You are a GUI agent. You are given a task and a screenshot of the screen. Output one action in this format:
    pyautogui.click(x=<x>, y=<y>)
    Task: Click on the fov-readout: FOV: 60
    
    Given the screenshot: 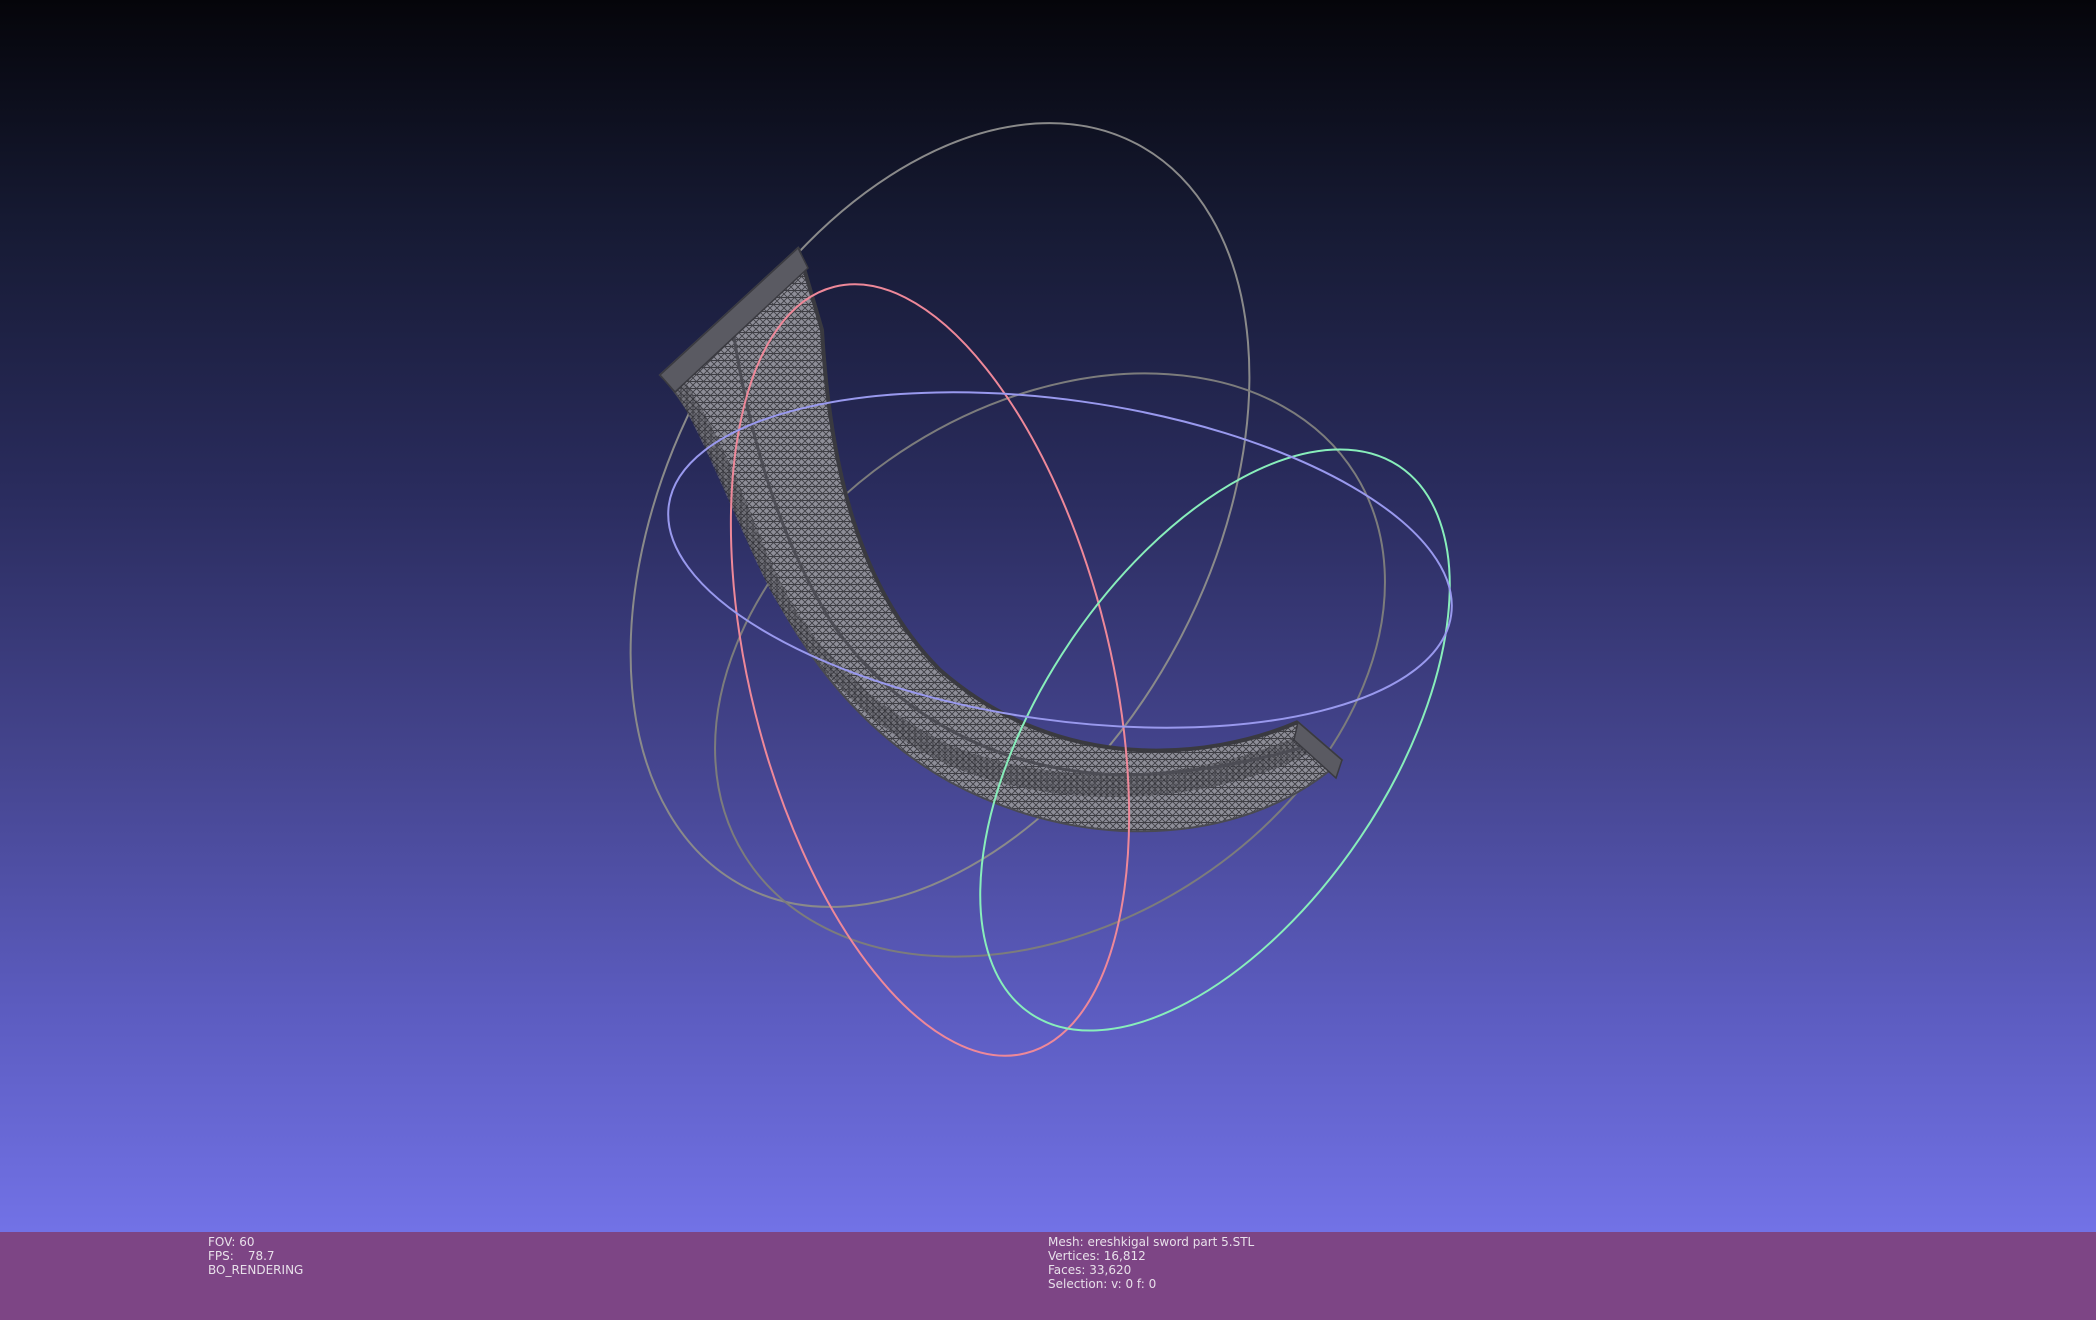 What is the action you would take?
    pyautogui.click(x=231, y=1242)
    